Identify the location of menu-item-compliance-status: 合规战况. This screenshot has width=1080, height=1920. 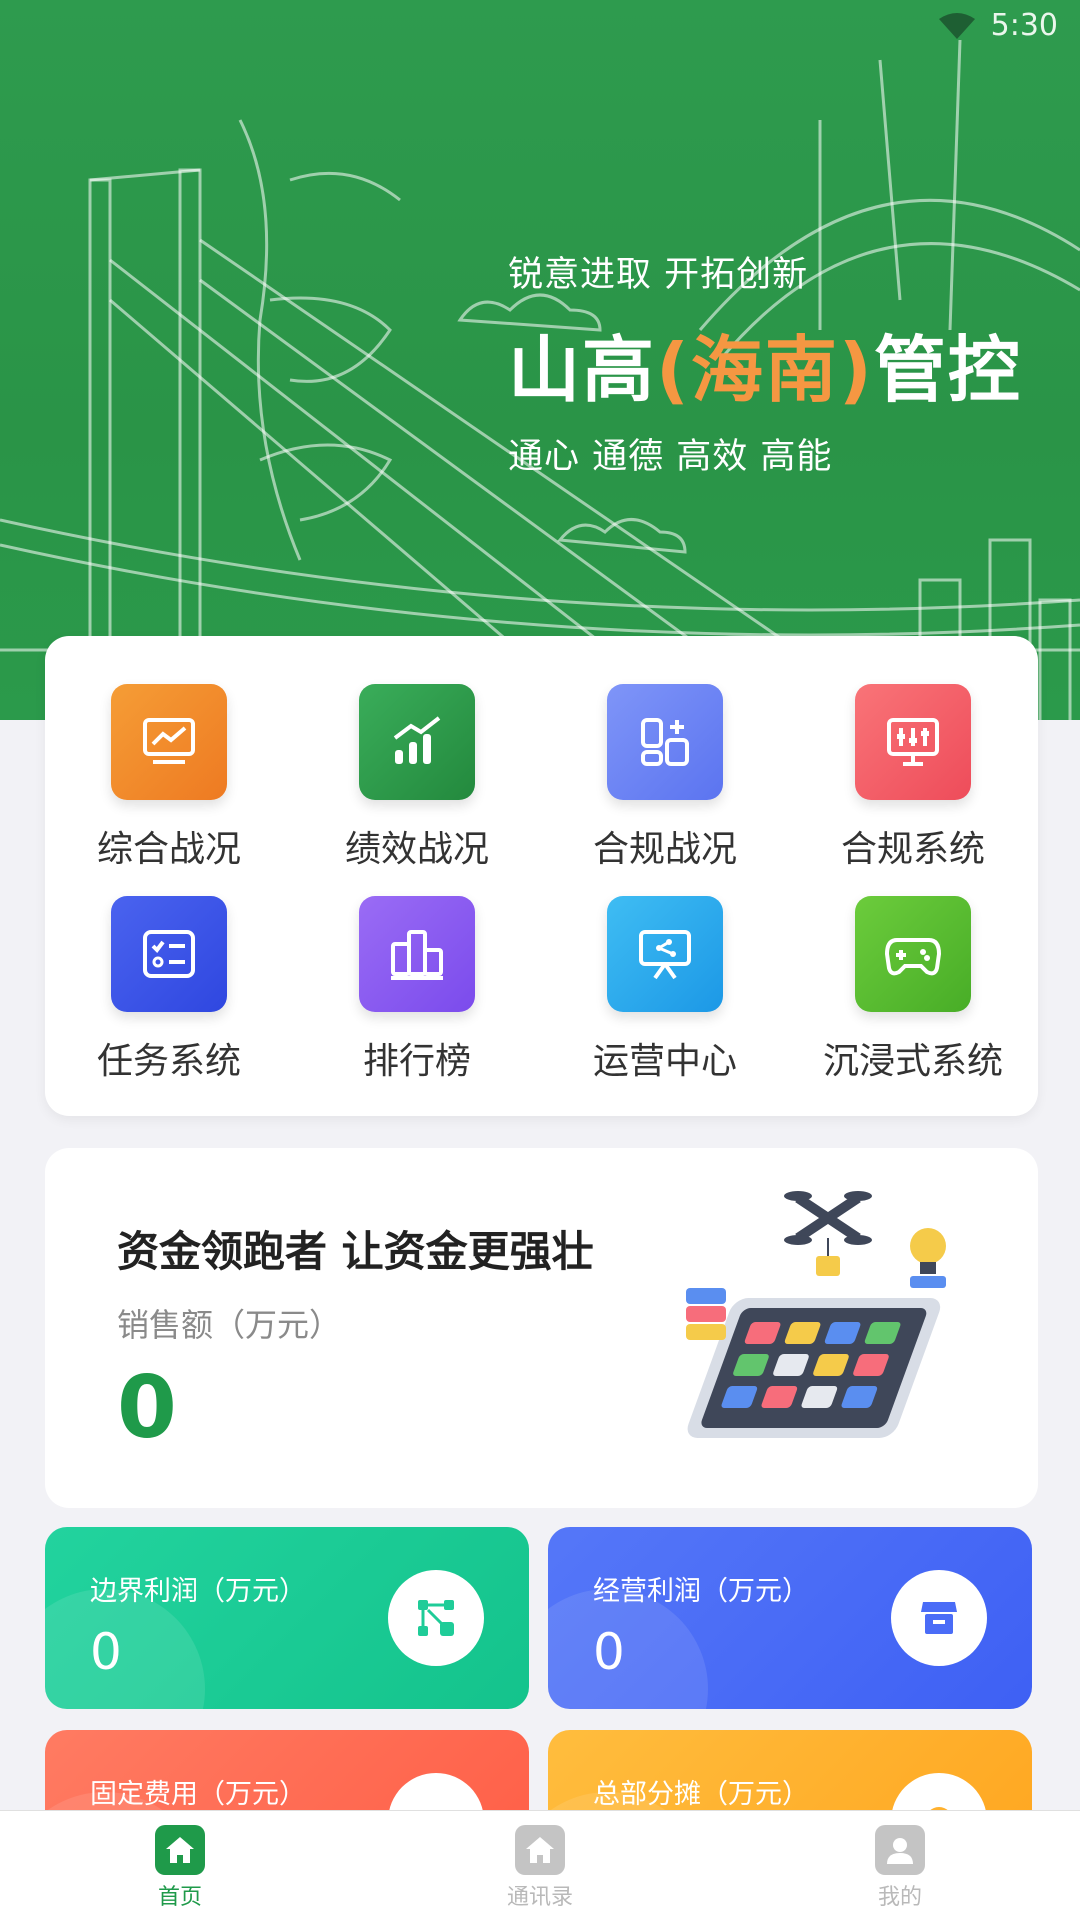
(665, 778).